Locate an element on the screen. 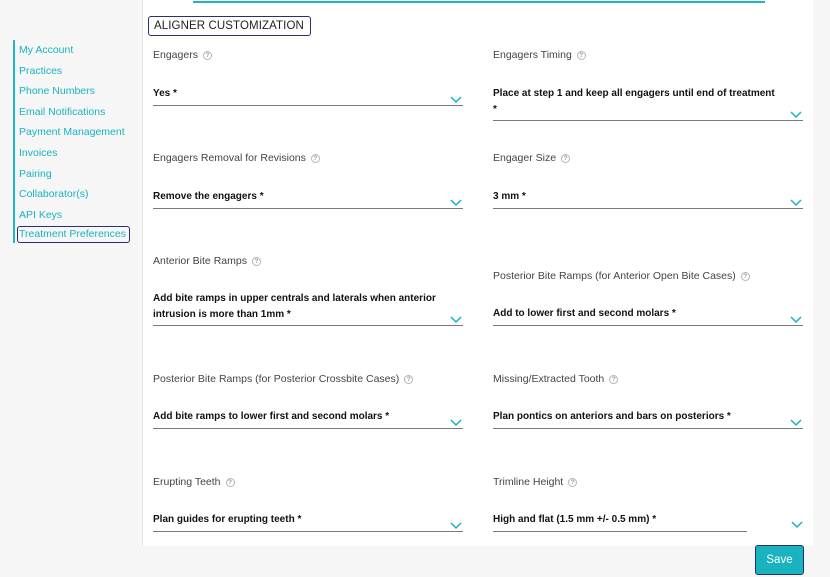 The image size is (830, 577). trimline-height-select: High and flat (1.5 mm +/- 0.5 mm) * is located at coordinates (620, 522).